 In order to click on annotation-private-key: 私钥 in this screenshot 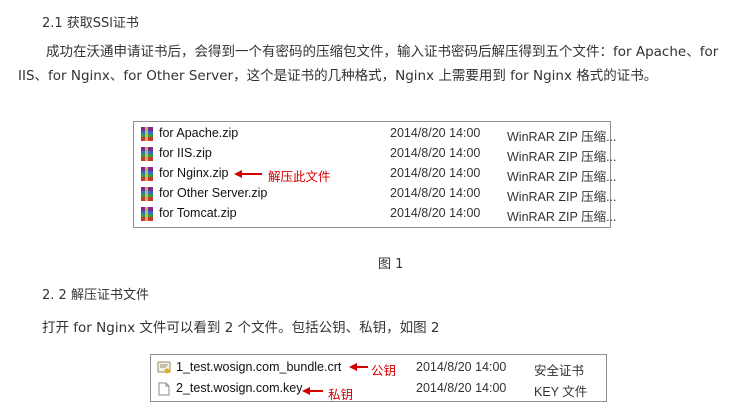, I will do `click(341, 394)`.